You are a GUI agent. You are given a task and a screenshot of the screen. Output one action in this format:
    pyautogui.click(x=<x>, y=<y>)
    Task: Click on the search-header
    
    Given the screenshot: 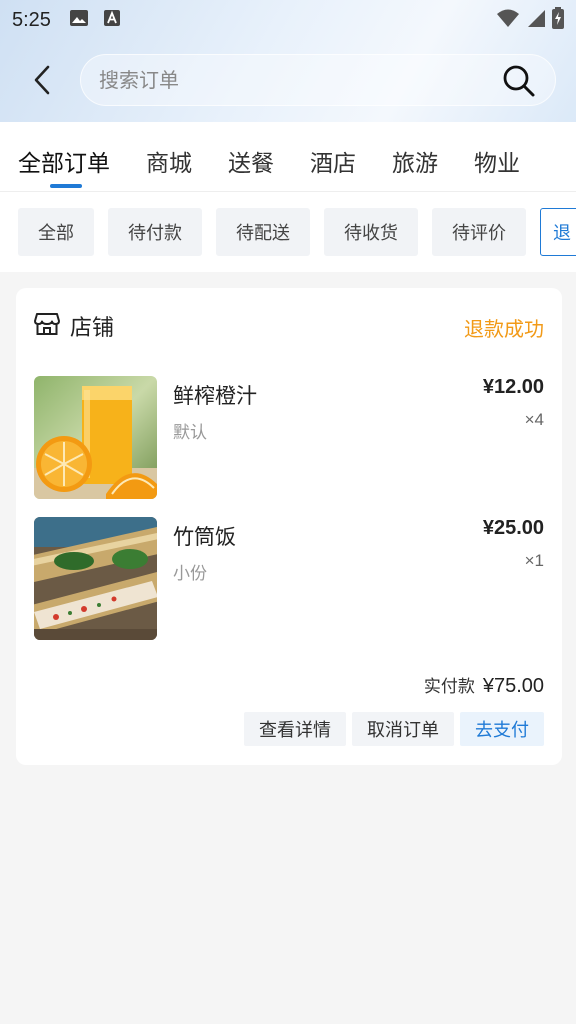 What is the action you would take?
    pyautogui.click(x=288, y=80)
    